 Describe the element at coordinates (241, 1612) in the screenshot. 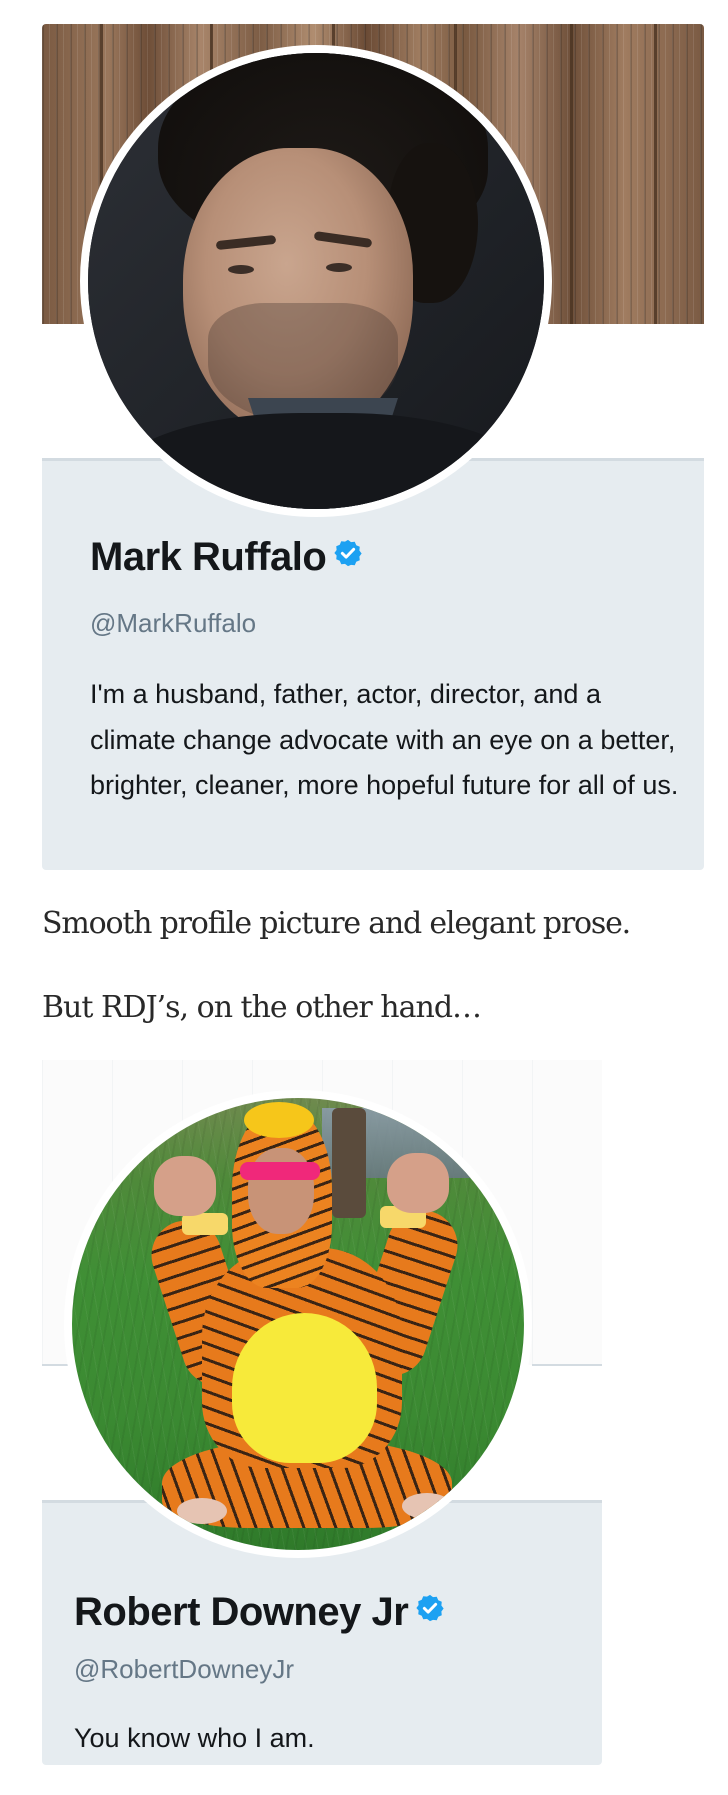

I see `profile-name-text: Robert Downey Jr` at that location.